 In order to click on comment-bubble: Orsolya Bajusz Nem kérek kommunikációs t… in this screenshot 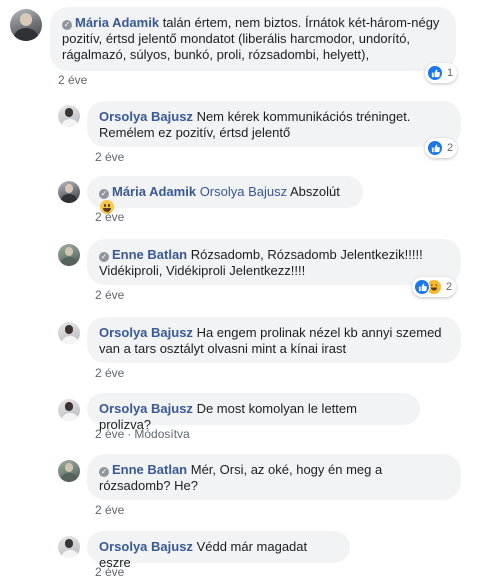, I will do `click(274, 124)`.